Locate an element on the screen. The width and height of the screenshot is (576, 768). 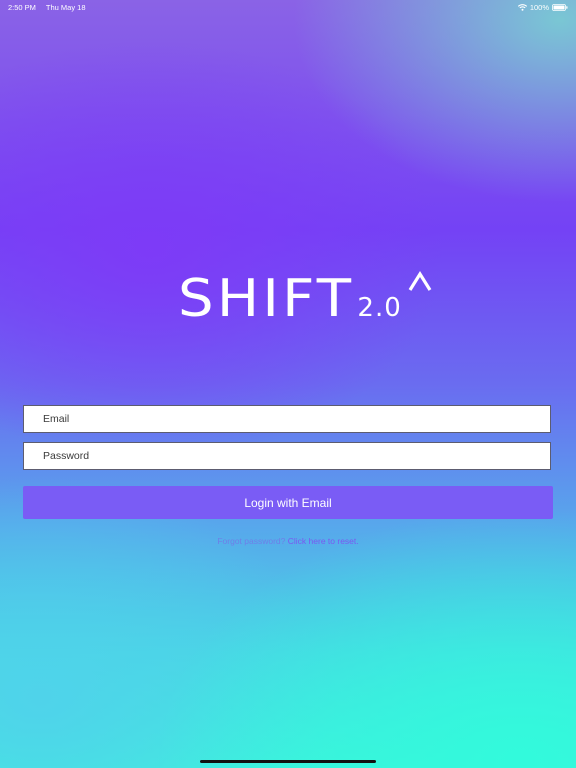
battery-percent: 100% is located at coordinates (539, 7).